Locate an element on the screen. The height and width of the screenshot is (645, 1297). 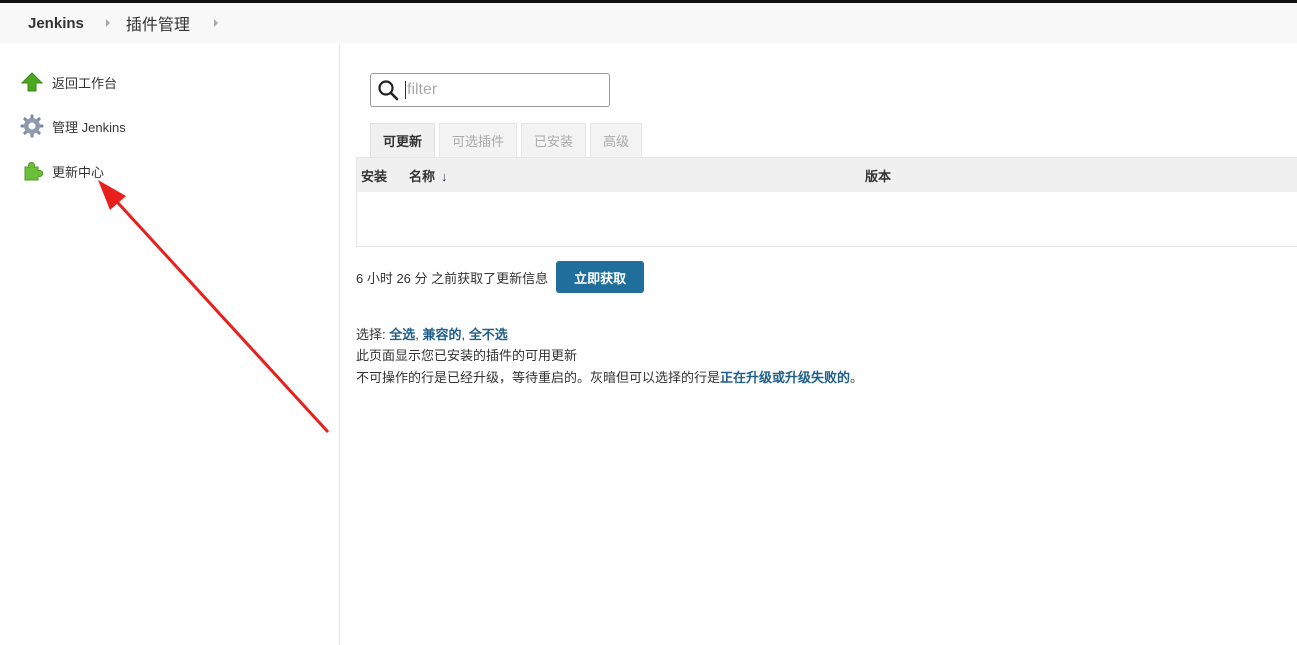
select-compatible-link: 兼容的 is located at coordinates (441, 334).